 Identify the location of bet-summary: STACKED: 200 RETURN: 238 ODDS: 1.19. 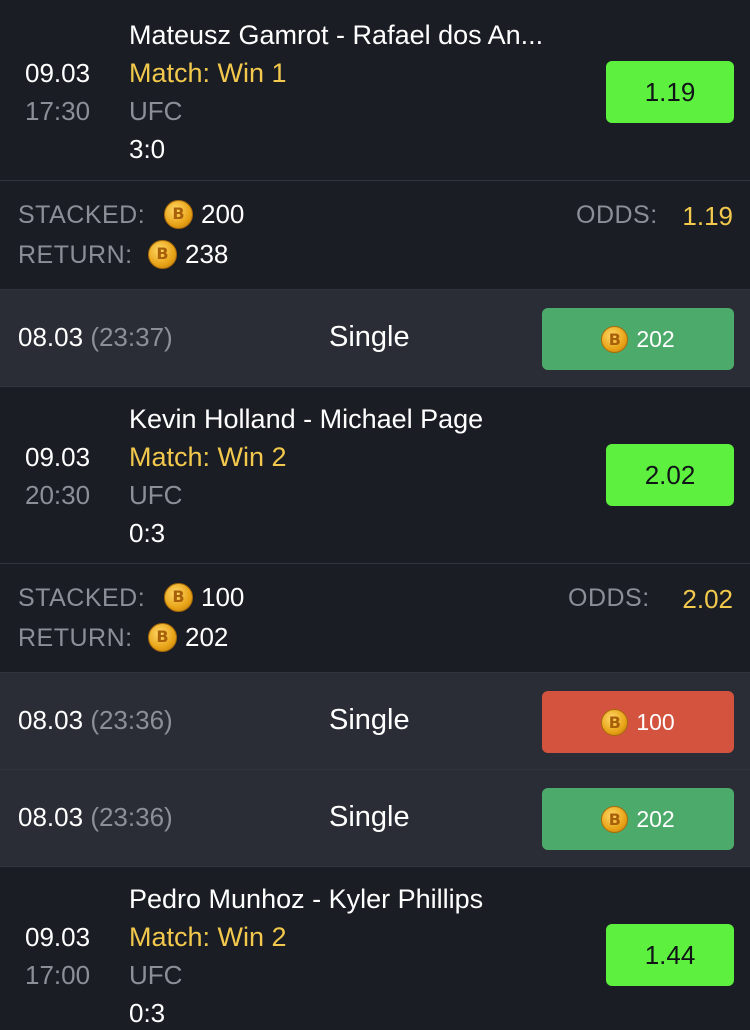
(375, 235).